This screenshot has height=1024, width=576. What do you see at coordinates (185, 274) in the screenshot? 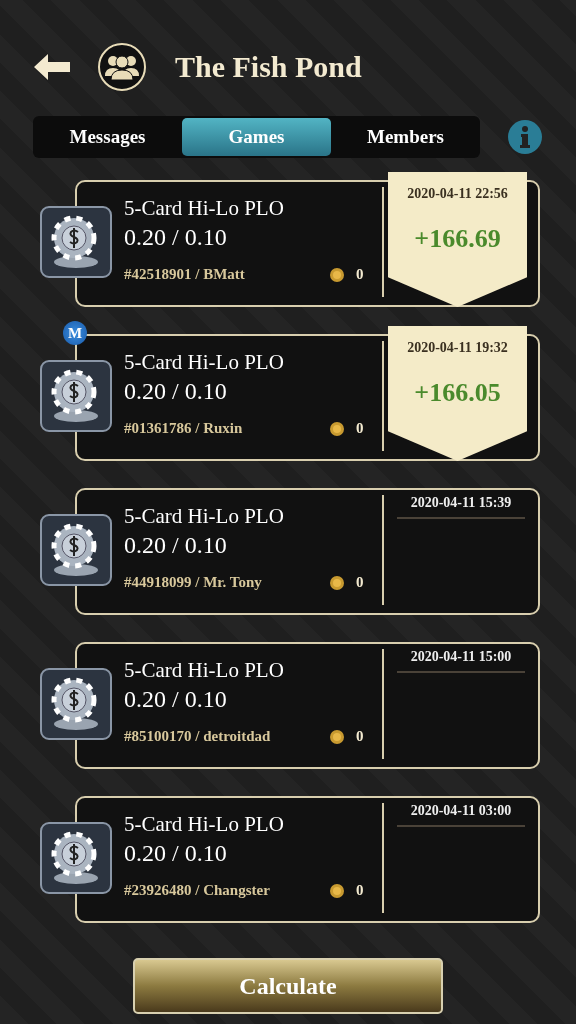
I see `table-id: #42518901 / BMatt` at bounding box center [185, 274].